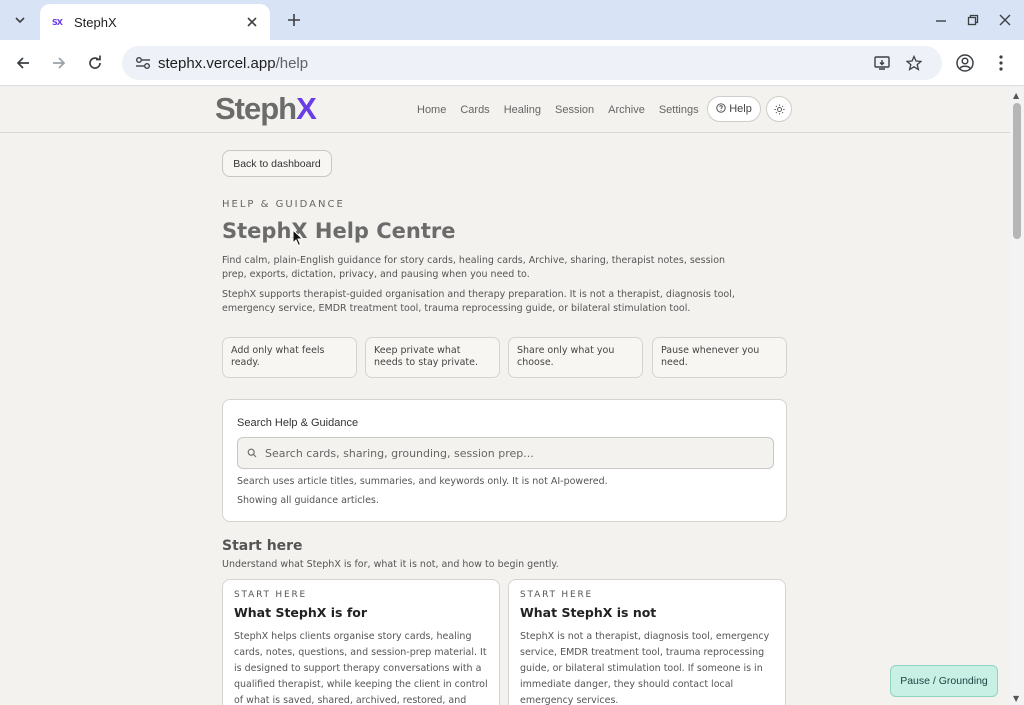 The image size is (1024, 705). Describe the element at coordinates (306, 108) in the screenshot. I see `logo-accent: X` at that location.